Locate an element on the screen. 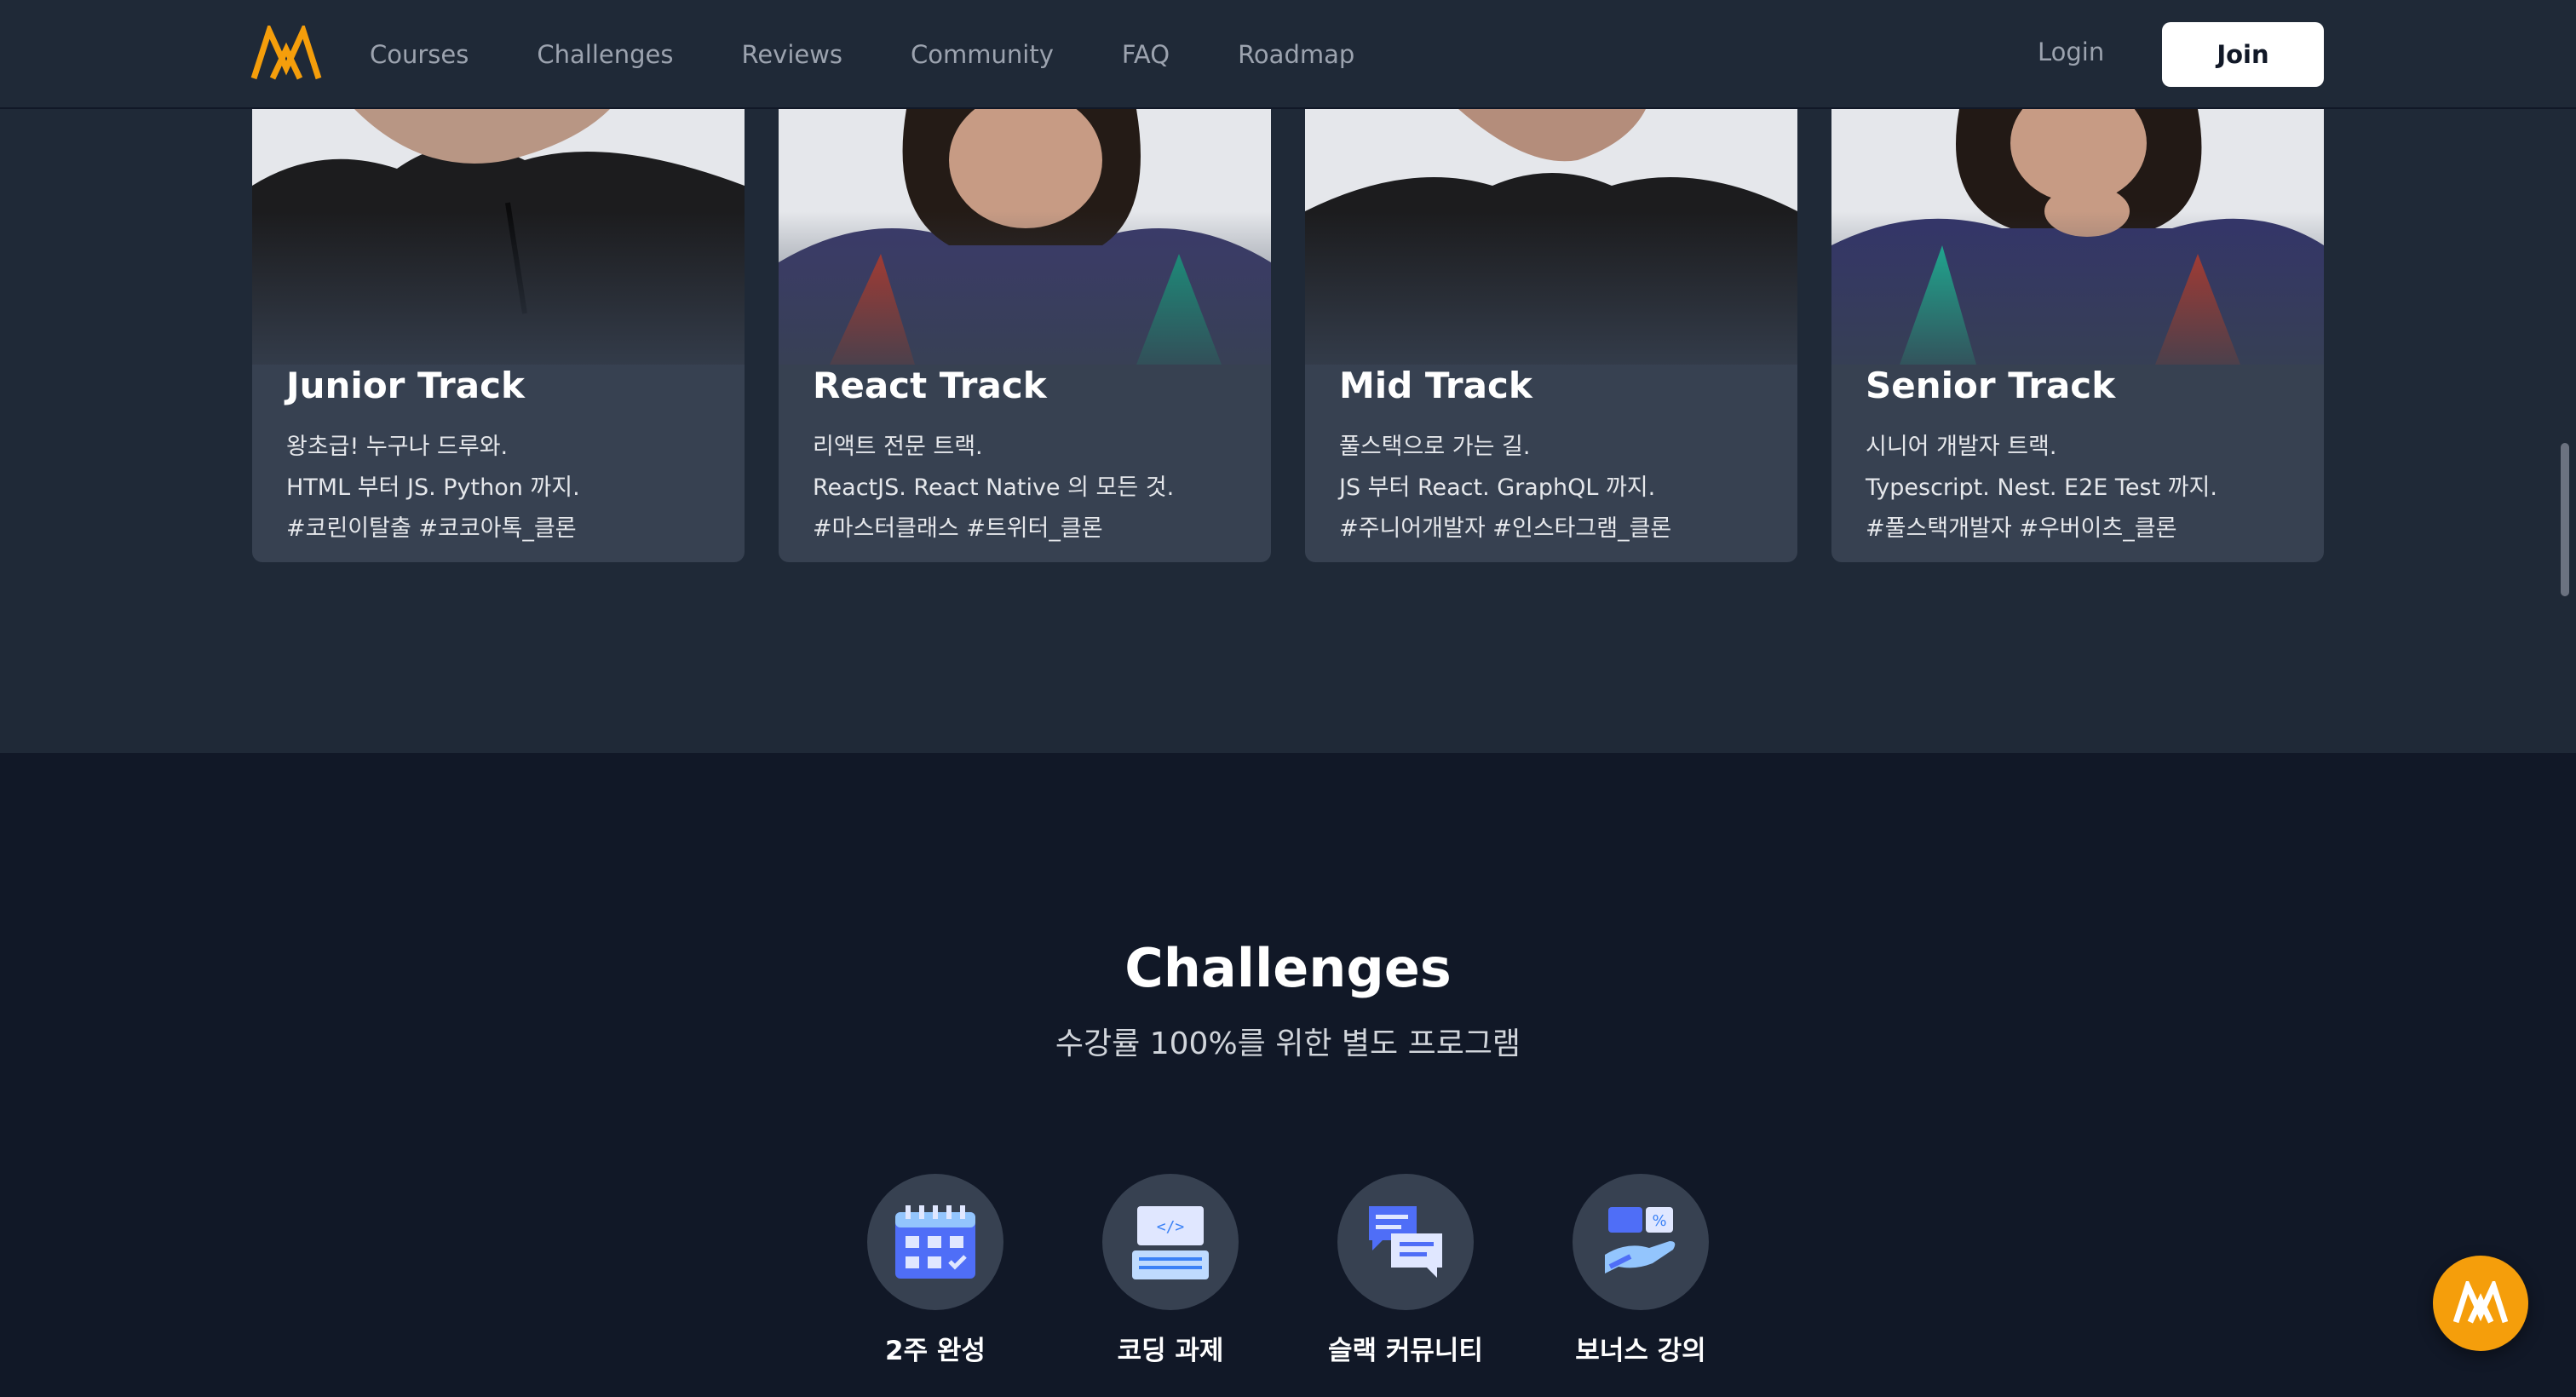  calendar-icon is located at coordinates (935, 1242).